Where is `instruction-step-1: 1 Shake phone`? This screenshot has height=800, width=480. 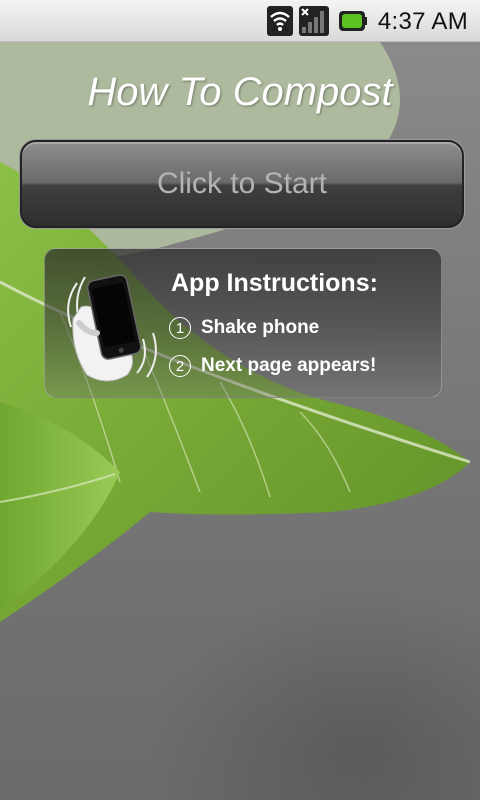
instruction-step-1: 1 Shake phone is located at coordinates (244, 328).